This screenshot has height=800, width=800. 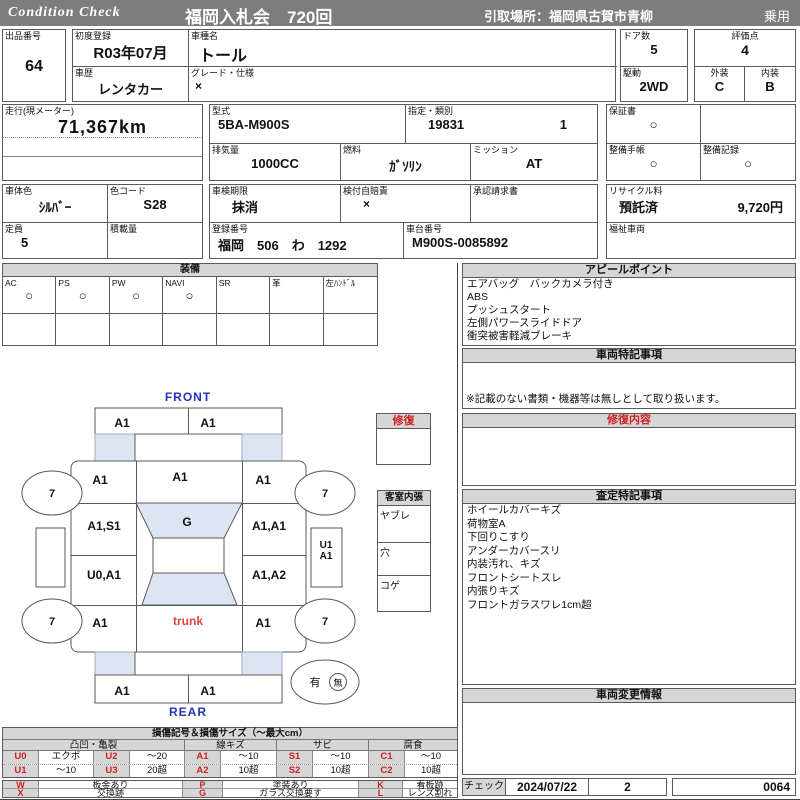 I want to click on warranty-mark: ○, so click(x=653, y=124).